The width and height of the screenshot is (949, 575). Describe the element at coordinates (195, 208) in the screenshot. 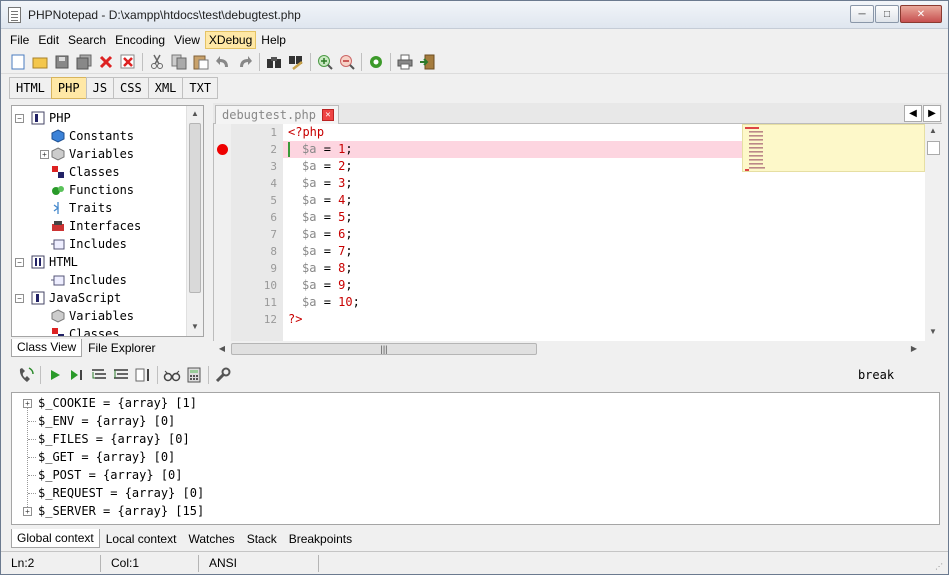

I see `tree-scroll-thumb` at that location.